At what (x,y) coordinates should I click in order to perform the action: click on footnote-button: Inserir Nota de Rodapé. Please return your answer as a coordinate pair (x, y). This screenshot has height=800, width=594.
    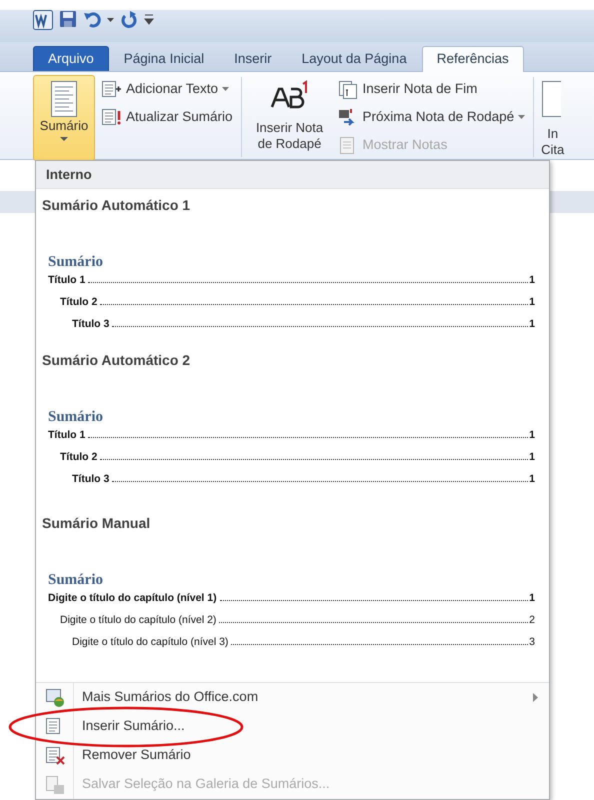
    Looking at the image, I should click on (290, 118).